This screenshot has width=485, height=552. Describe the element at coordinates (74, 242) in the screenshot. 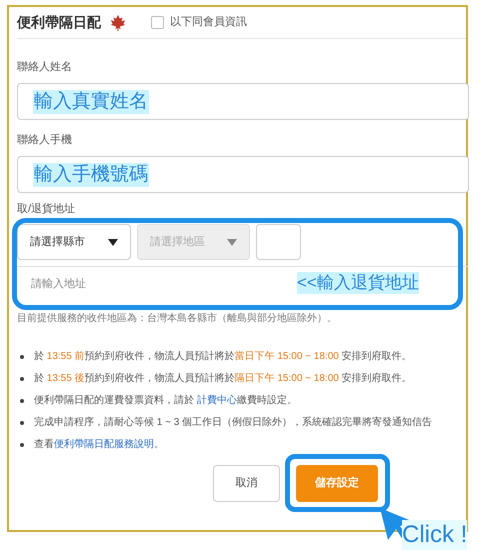

I see `select-dropdown: 請選擇縣市` at that location.